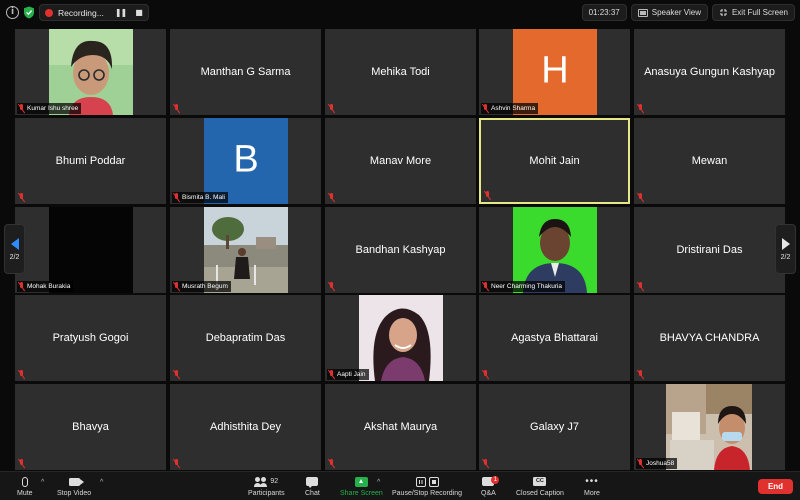 Image resolution: width=800 pixels, height=500 pixels. What do you see at coordinates (266, 485) in the screenshot?
I see `participants-button: 92 Participants` at bounding box center [266, 485].